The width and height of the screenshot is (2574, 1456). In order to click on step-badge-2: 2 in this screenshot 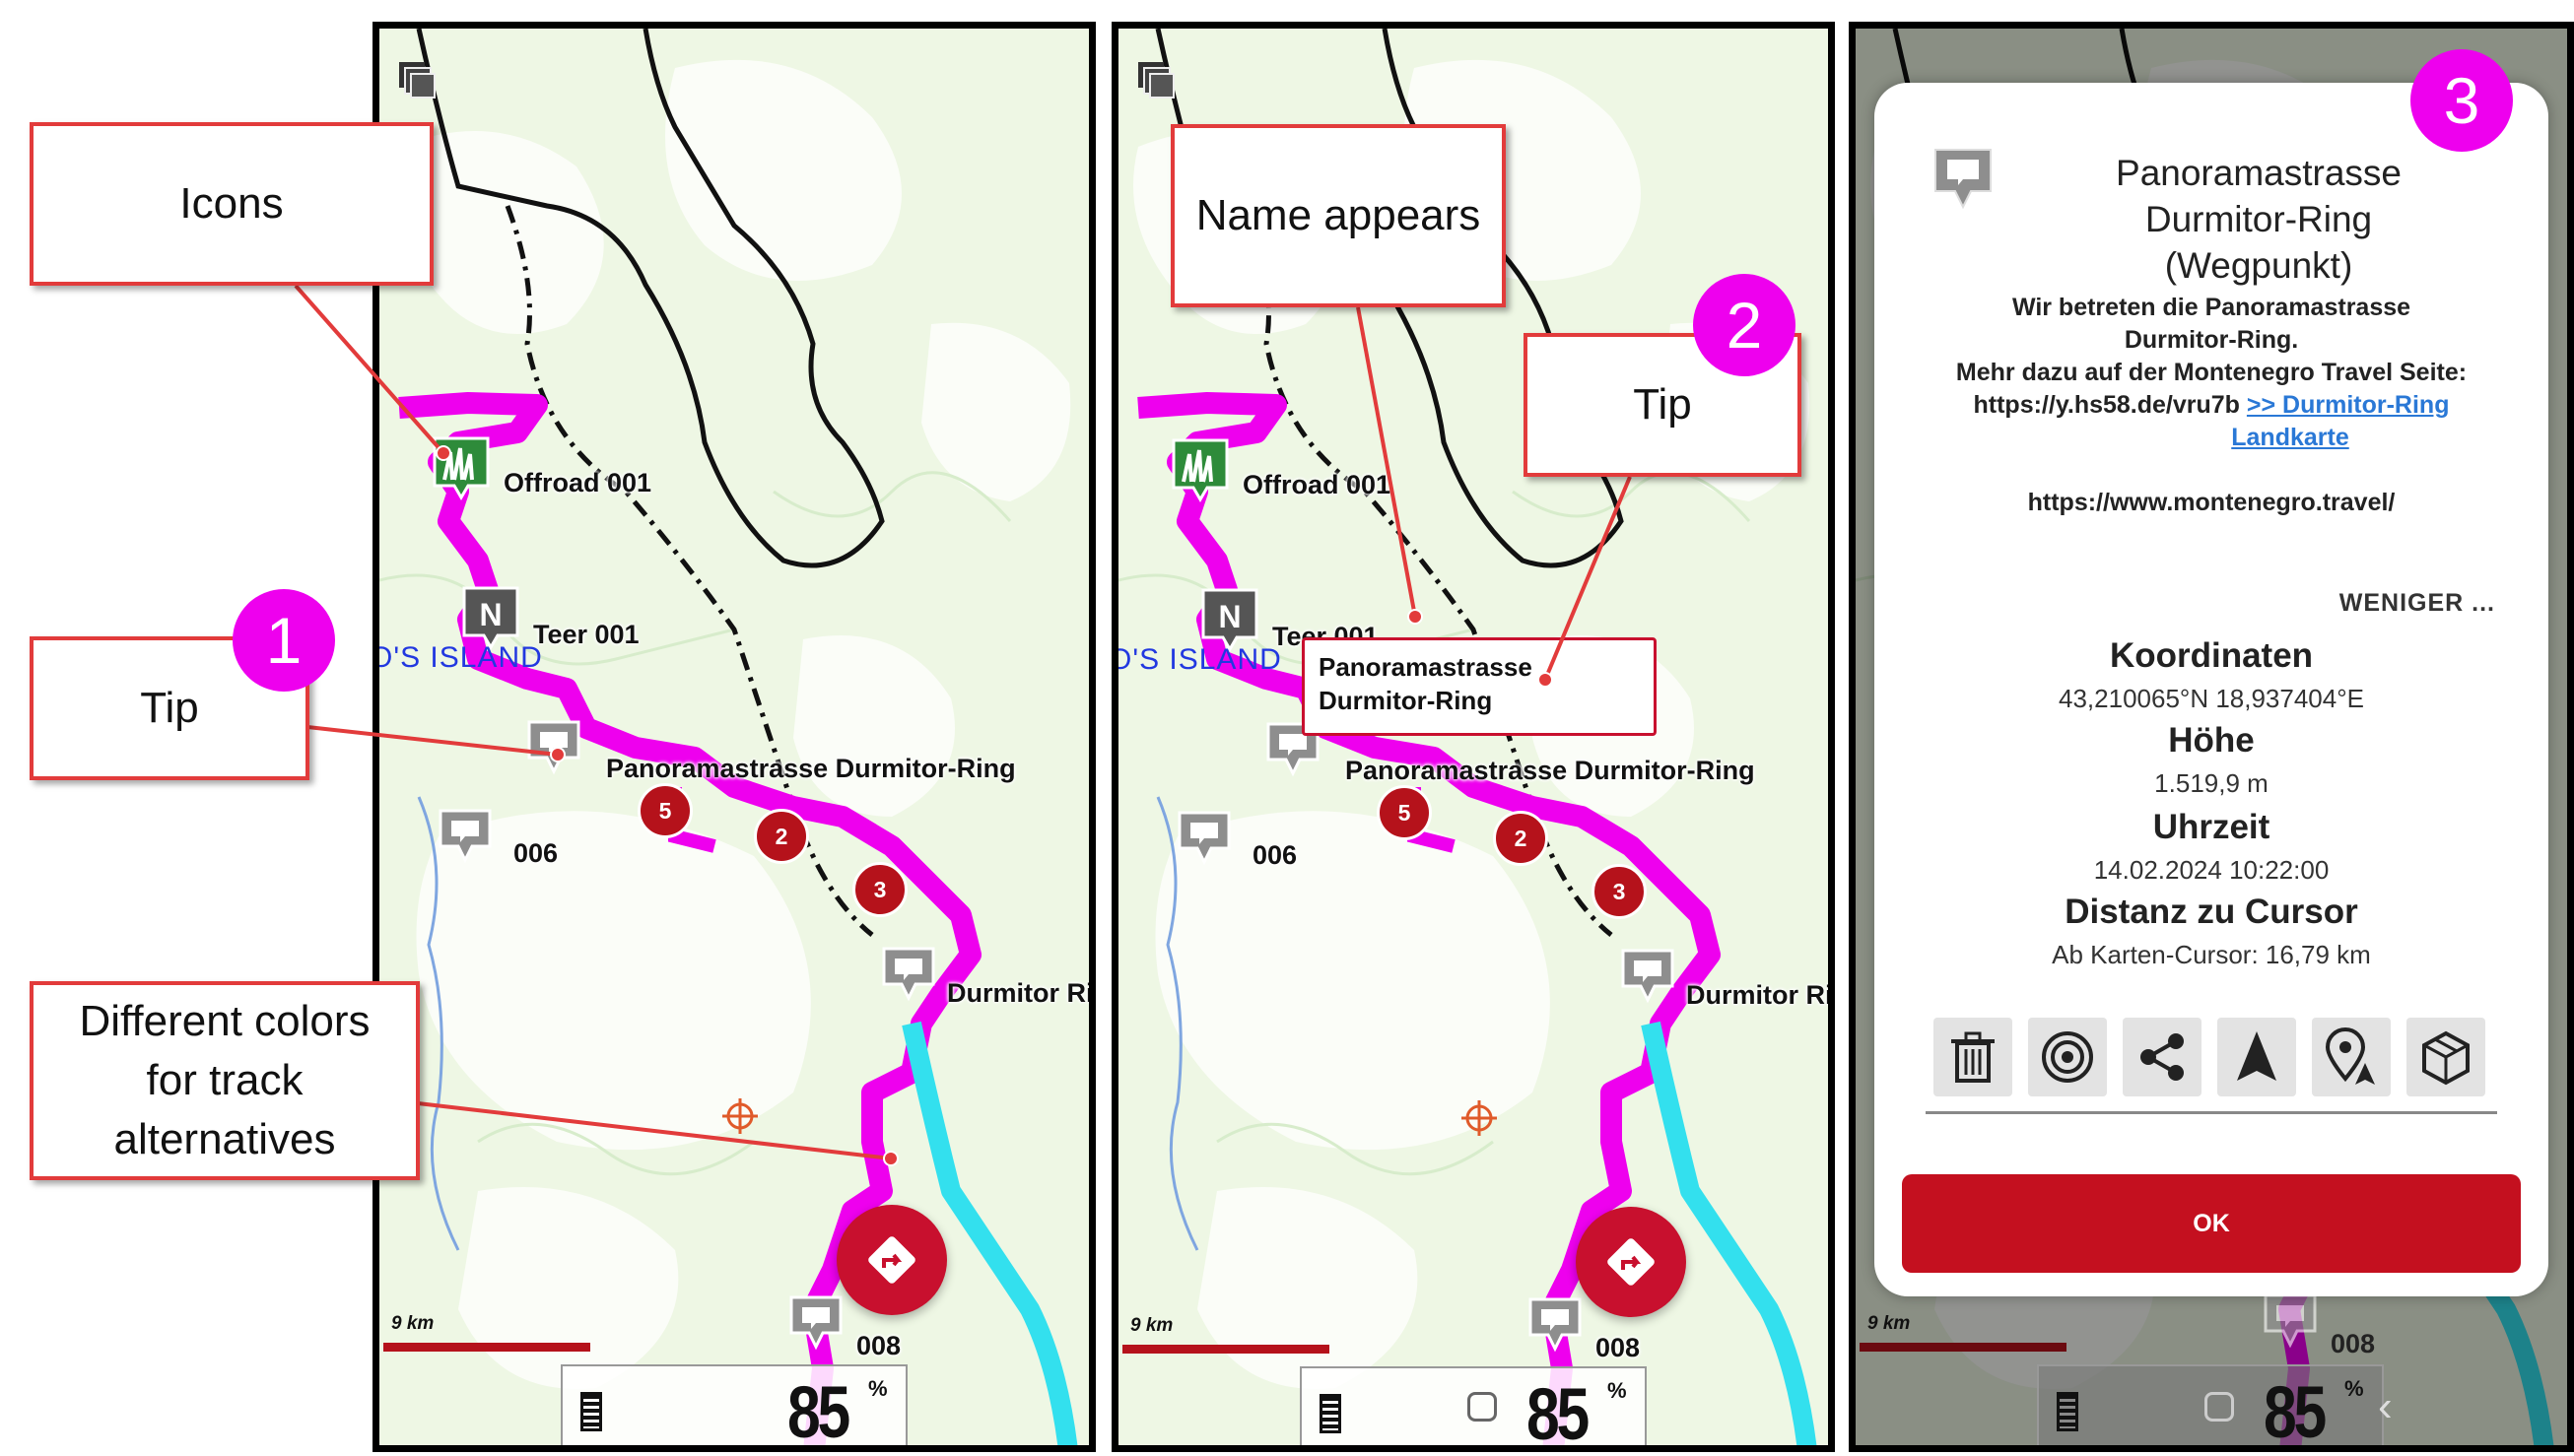, I will do `click(1744, 325)`.